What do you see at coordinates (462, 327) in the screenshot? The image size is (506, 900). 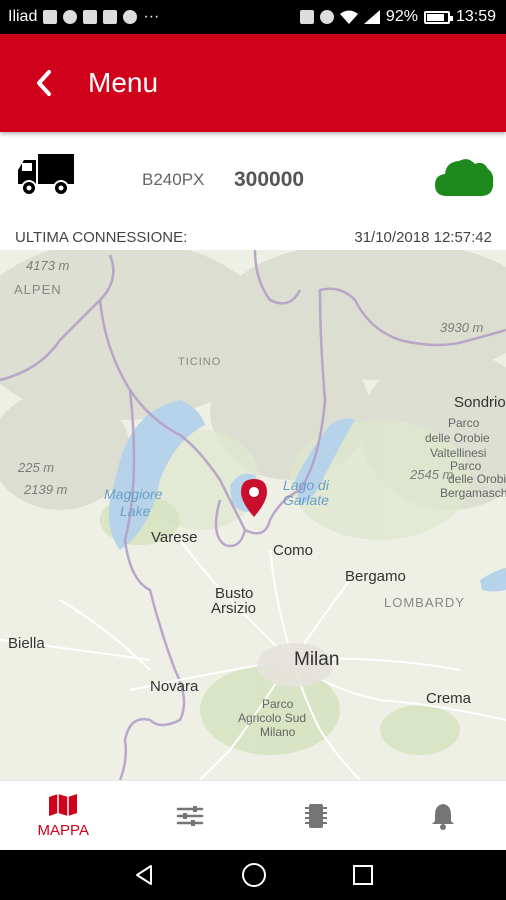 I see `map-label: 3930 m` at bounding box center [462, 327].